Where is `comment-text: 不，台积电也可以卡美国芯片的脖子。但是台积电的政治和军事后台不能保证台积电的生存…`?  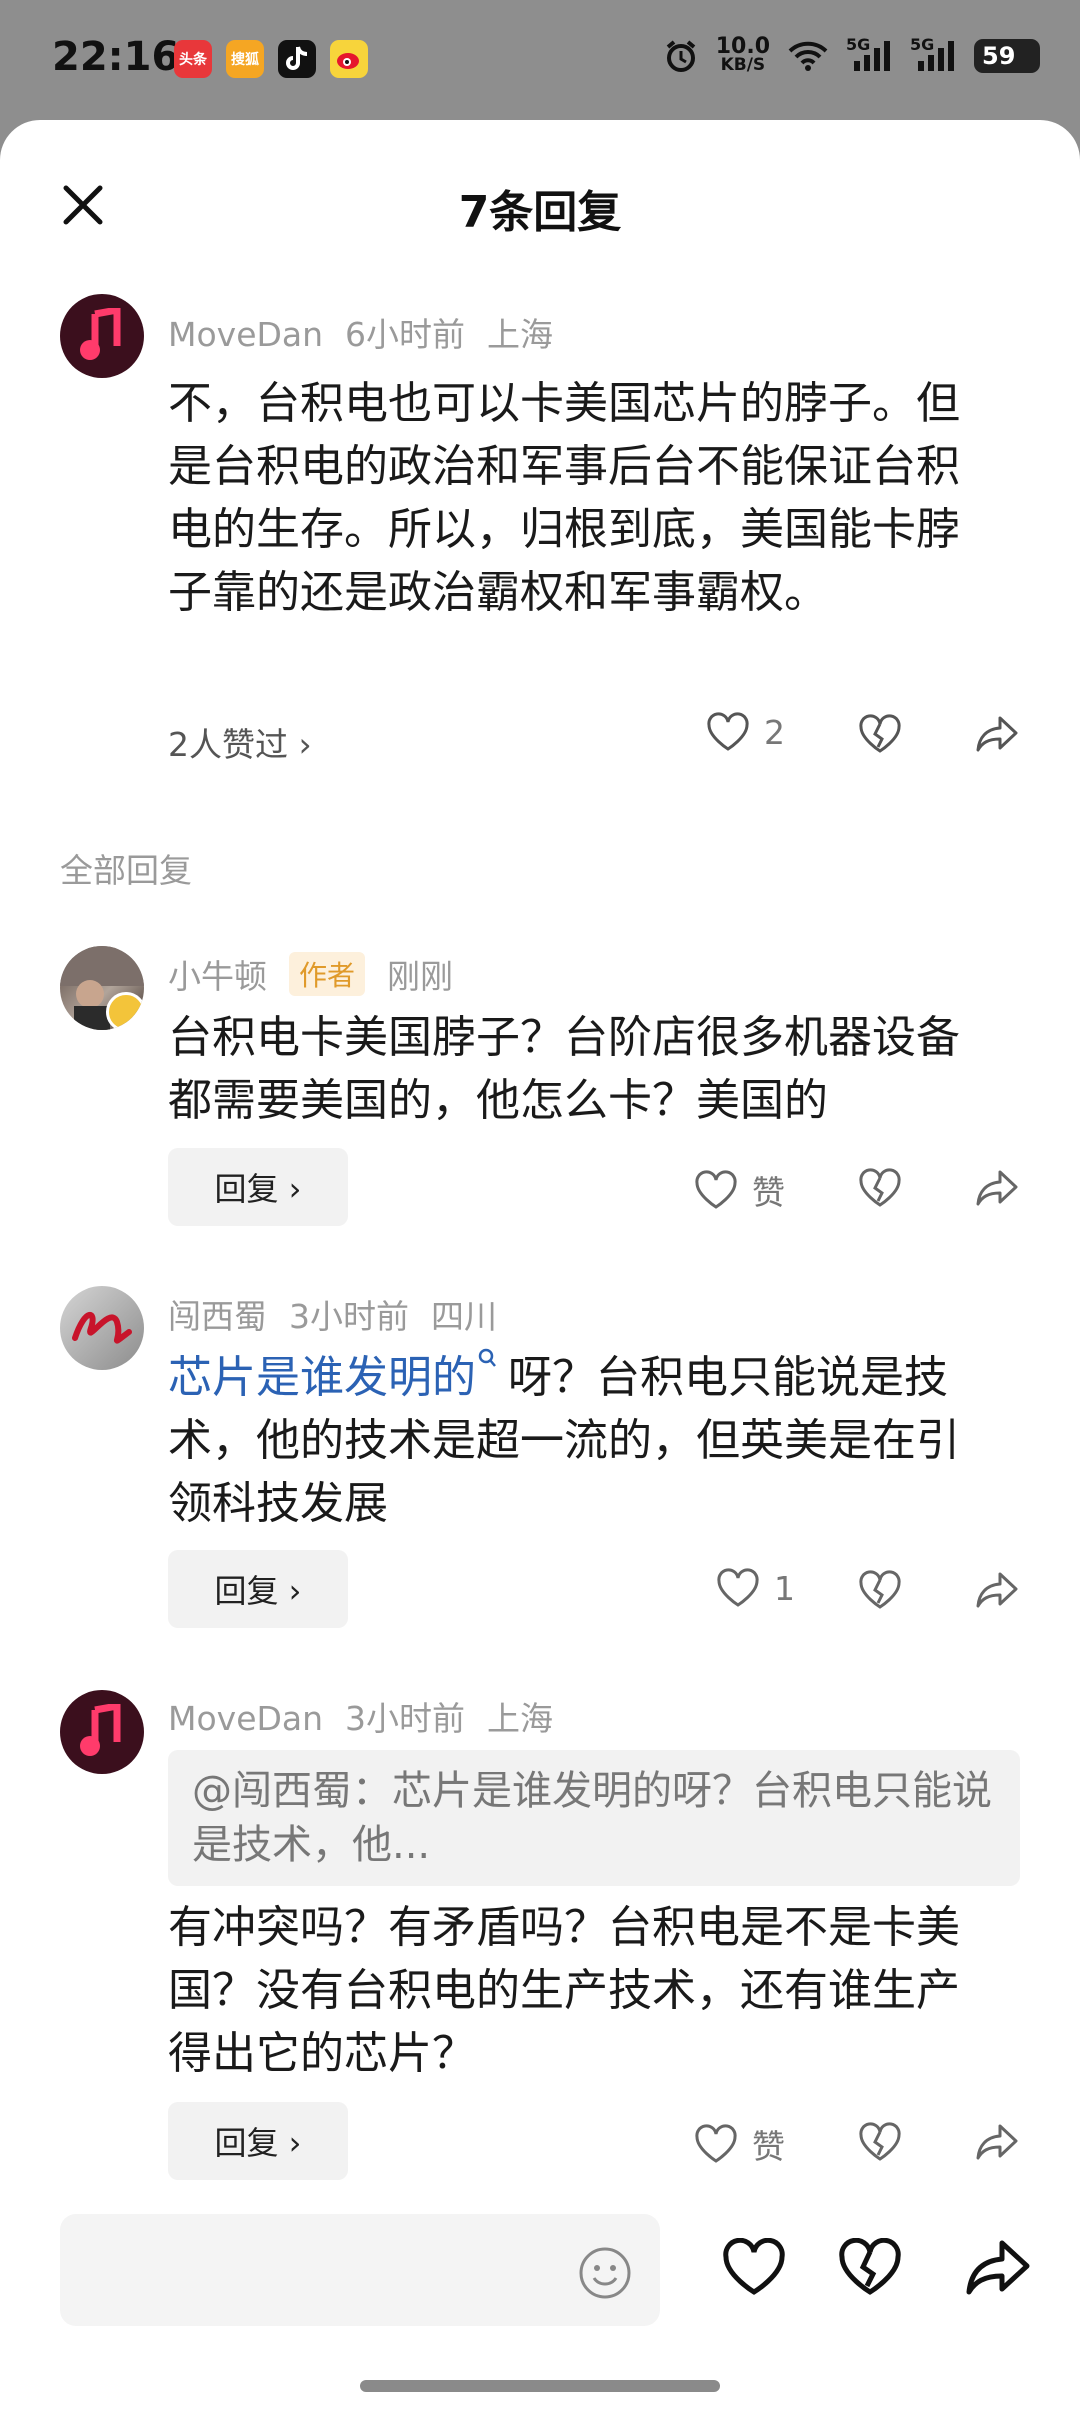
comment-text: 不，台积电也可以卡美国芯片的脖子。但是台积电的政治和军事后台不能保证台积电的生存… is located at coordinates (564, 498).